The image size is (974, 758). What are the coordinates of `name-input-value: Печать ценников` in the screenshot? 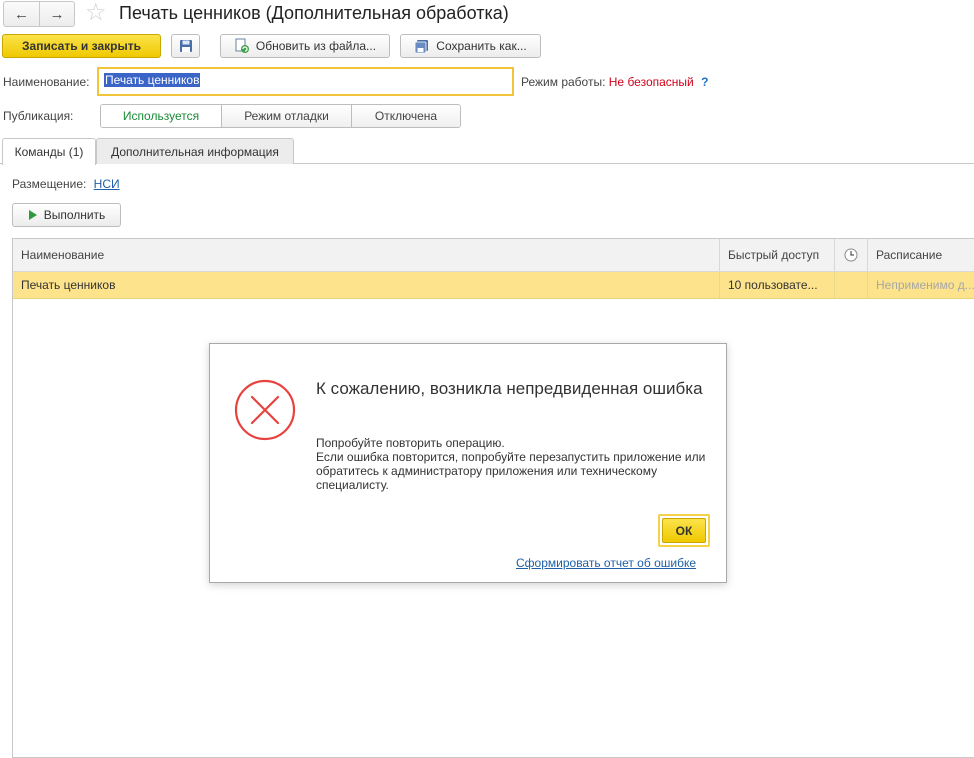 It's located at (152, 80).